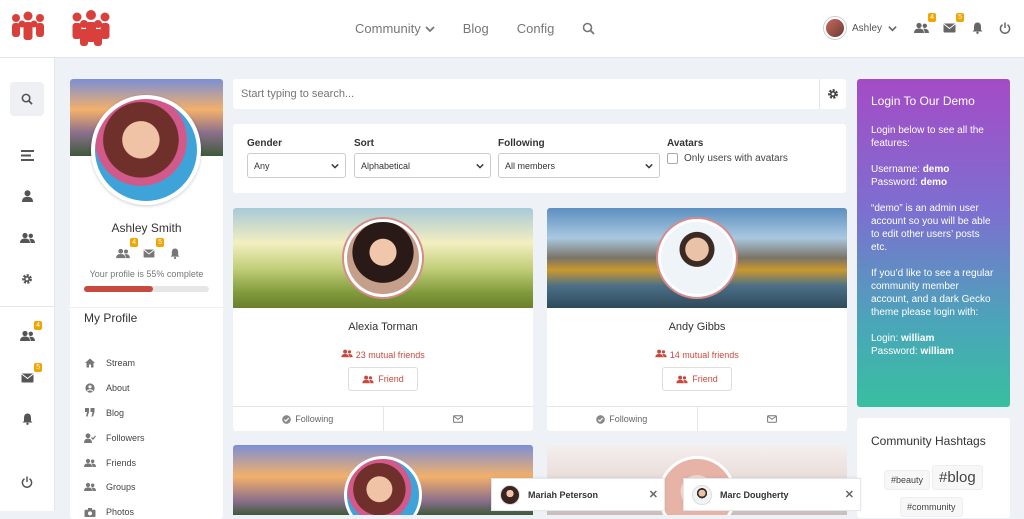  I want to click on hashtag-link: #community, so click(931, 507).